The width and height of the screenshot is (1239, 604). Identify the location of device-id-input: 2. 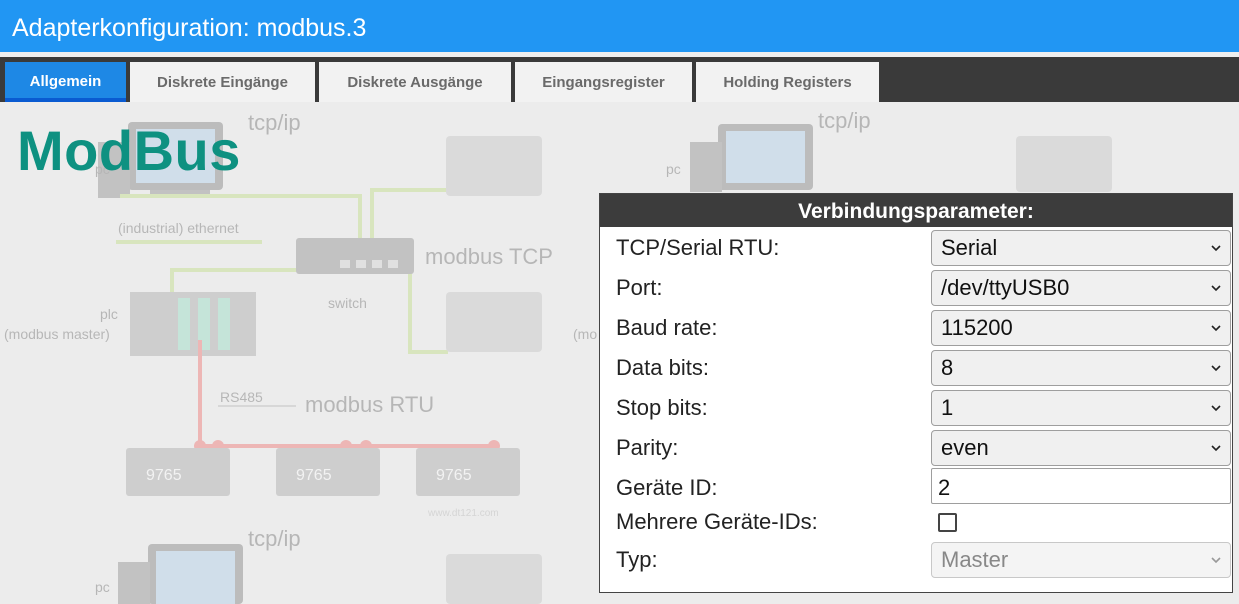
(1081, 486).